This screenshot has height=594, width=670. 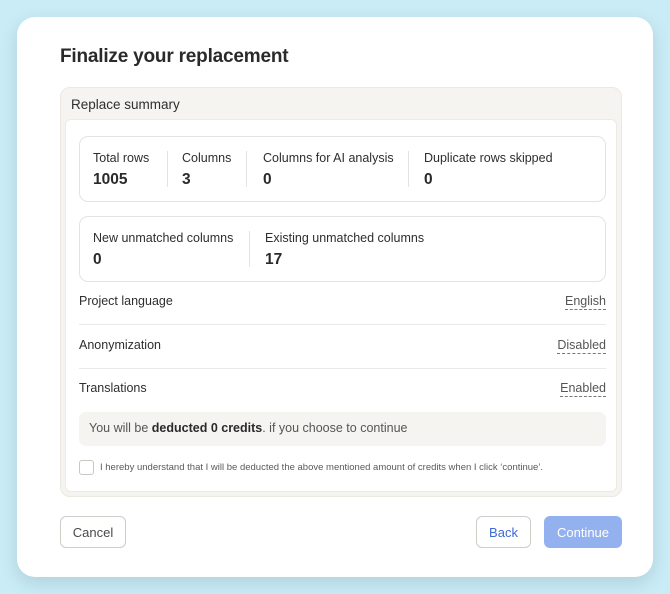 I want to click on setting-anonymization: Anonymization Disabled, so click(x=342, y=347).